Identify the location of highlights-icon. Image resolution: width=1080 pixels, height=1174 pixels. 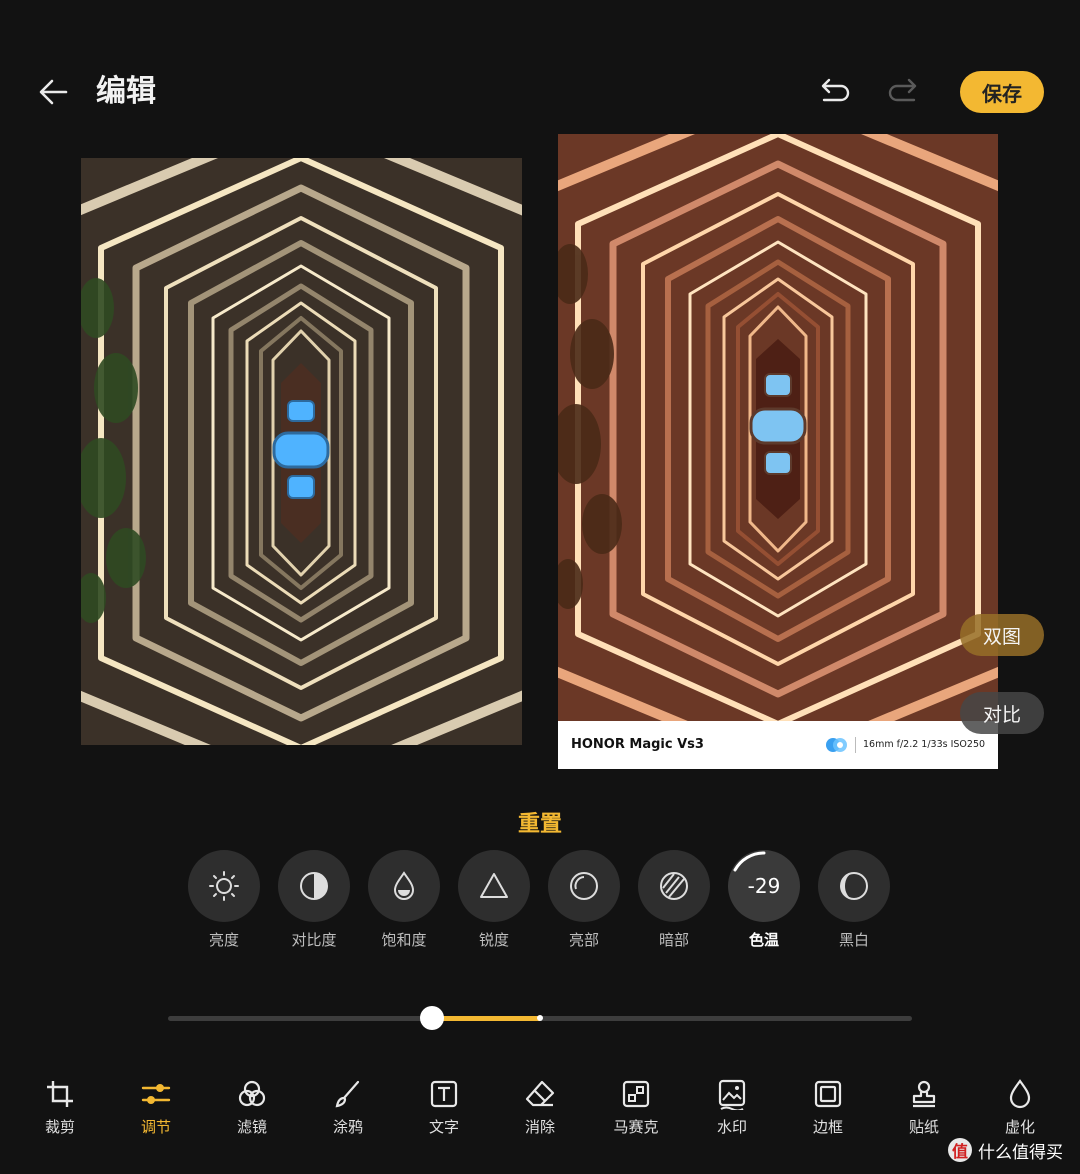
(584, 886).